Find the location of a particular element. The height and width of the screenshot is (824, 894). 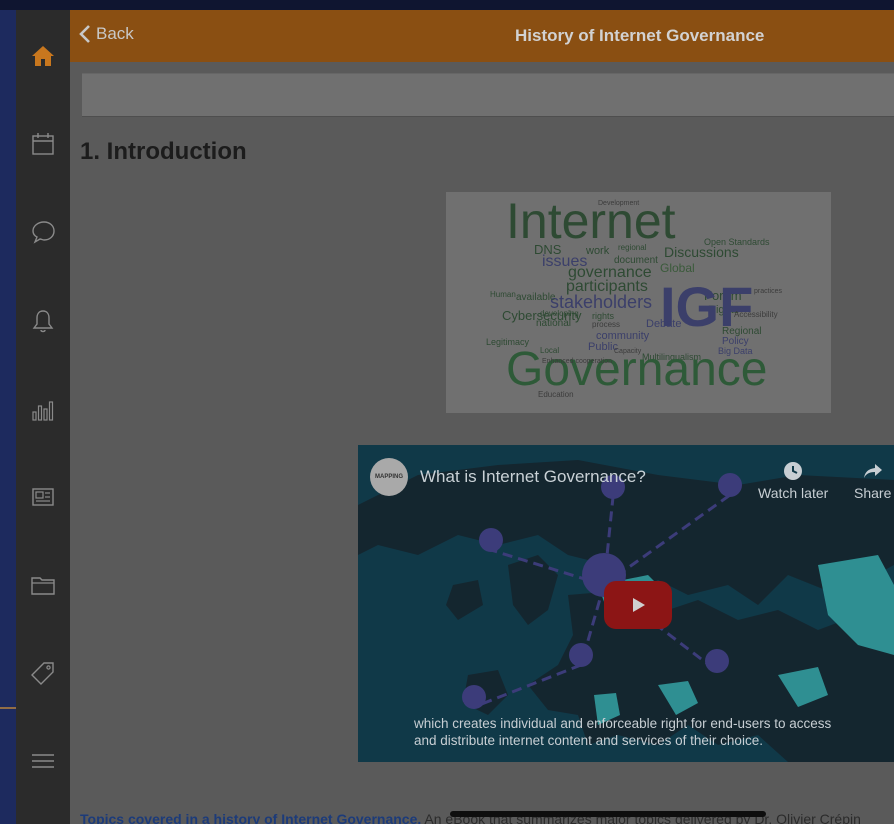

back-button: Back is located at coordinates (106, 34).